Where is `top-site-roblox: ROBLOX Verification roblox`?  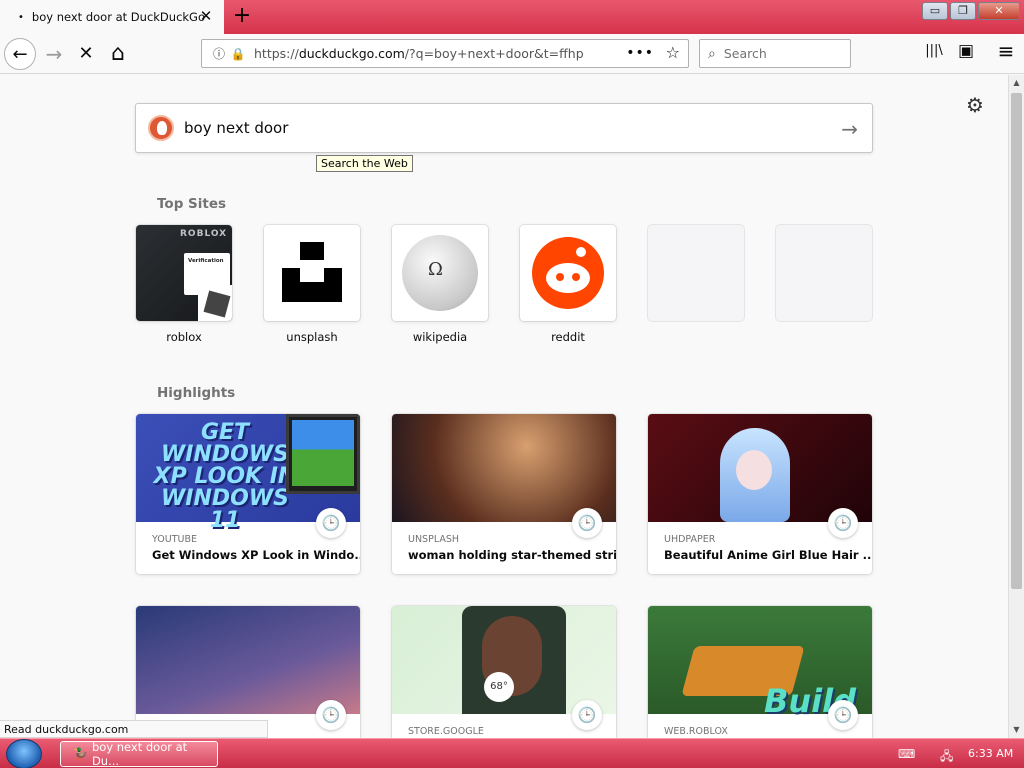 top-site-roblox: ROBLOX Verification roblox is located at coordinates (184, 284).